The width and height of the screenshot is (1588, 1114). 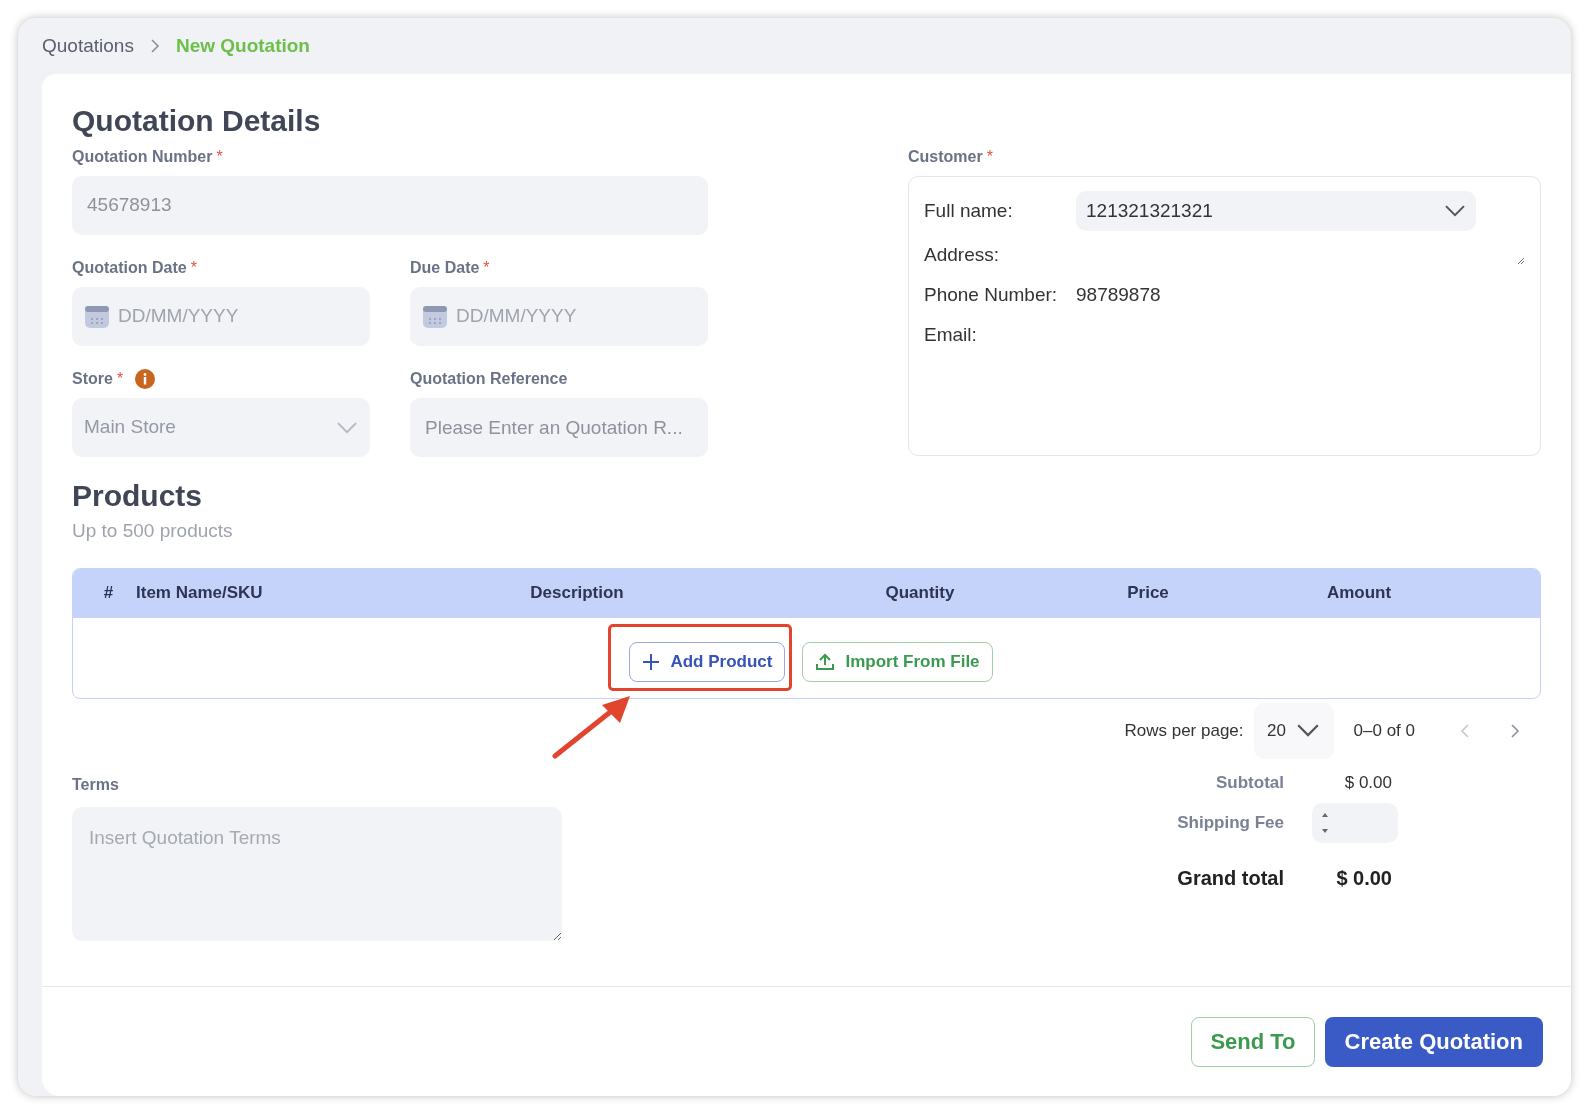 I want to click on column-header: Amount, so click(x=1359, y=593).